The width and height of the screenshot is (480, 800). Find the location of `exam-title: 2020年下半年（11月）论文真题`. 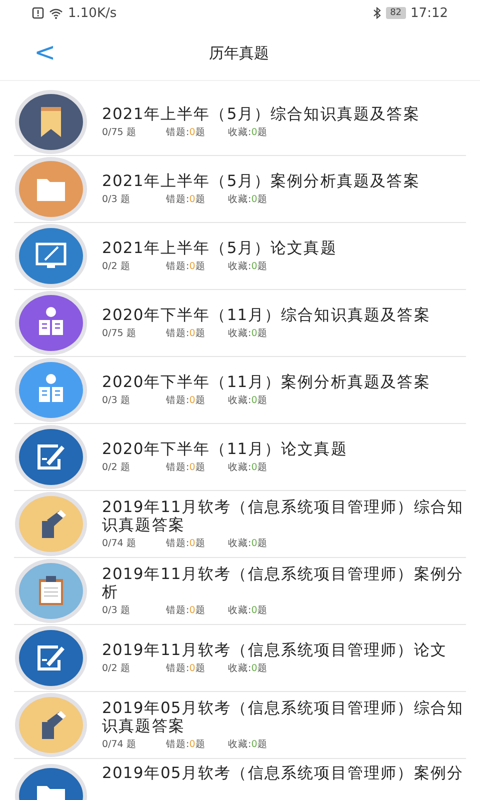

exam-title: 2020年下半年（11月）论文真题 is located at coordinates (225, 449).